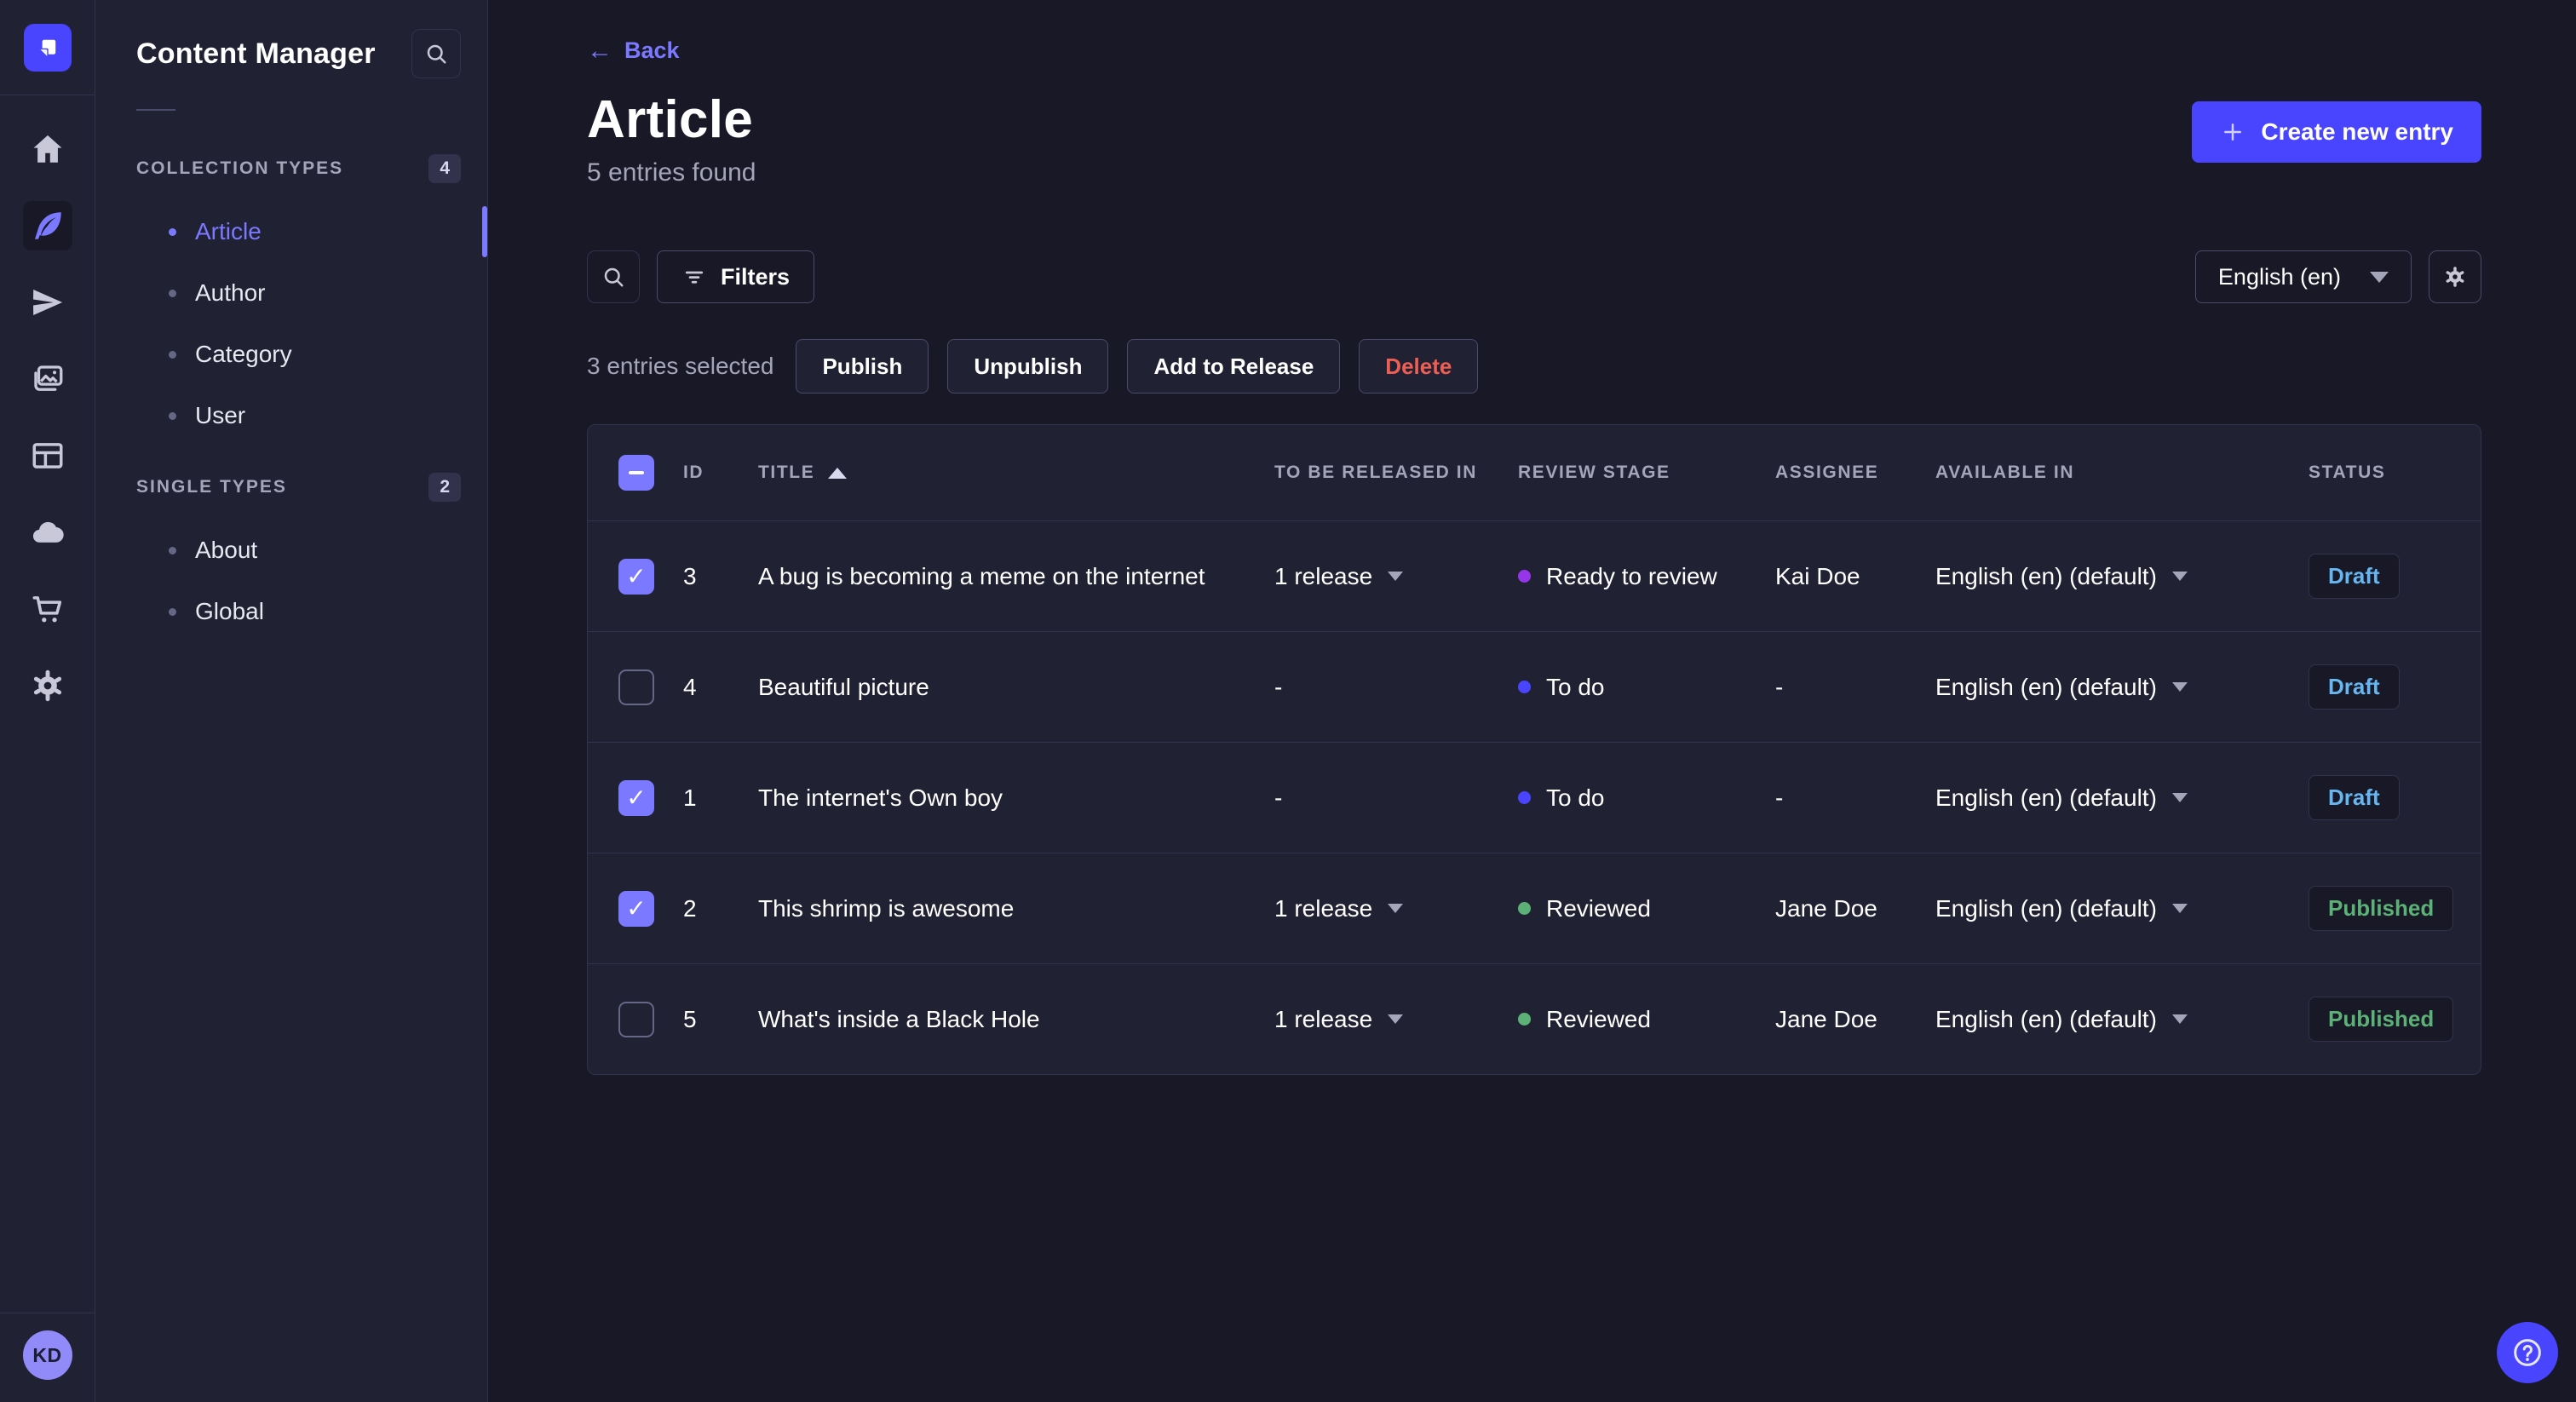  What do you see at coordinates (1780, 686) in the screenshot?
I see `cell-assignee: -` at bounding box center [1780, 686].